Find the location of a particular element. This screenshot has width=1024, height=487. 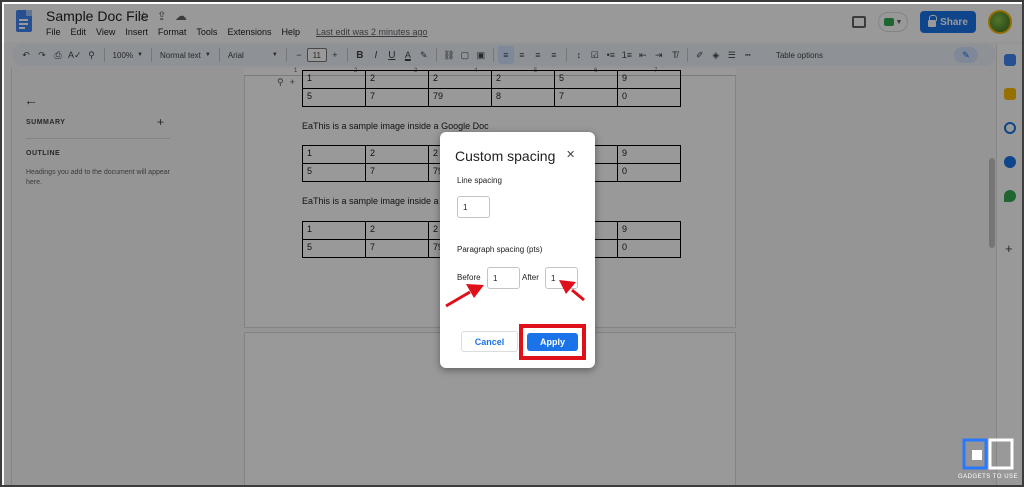

watermark-text: GADGETS TO USE is located at coordinates (988, 477).